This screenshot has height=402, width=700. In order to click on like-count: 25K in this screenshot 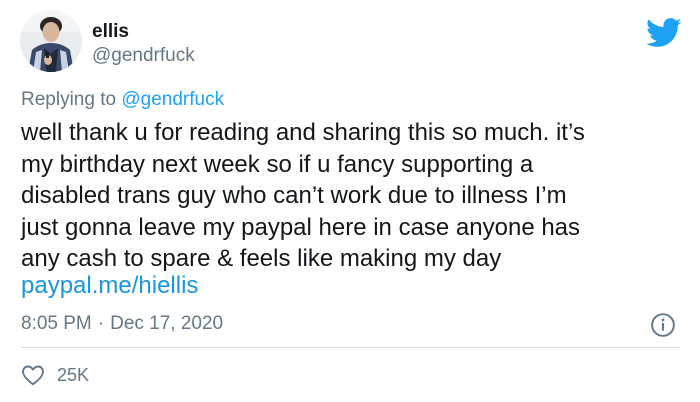, I will do `click(73, 374)`.